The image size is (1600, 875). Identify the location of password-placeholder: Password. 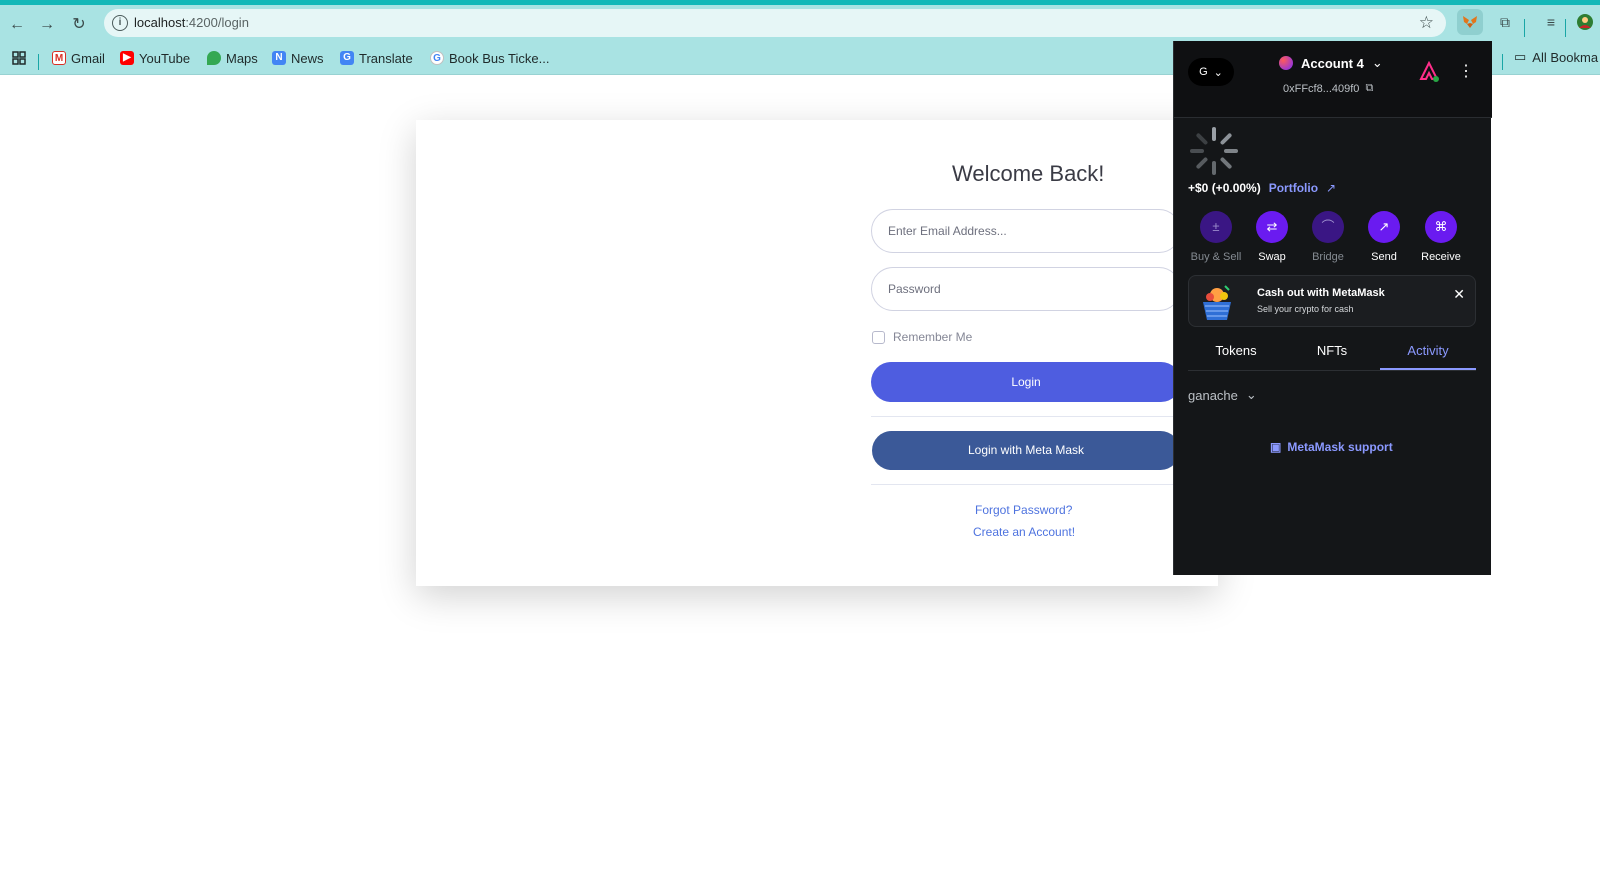
(914, 289).